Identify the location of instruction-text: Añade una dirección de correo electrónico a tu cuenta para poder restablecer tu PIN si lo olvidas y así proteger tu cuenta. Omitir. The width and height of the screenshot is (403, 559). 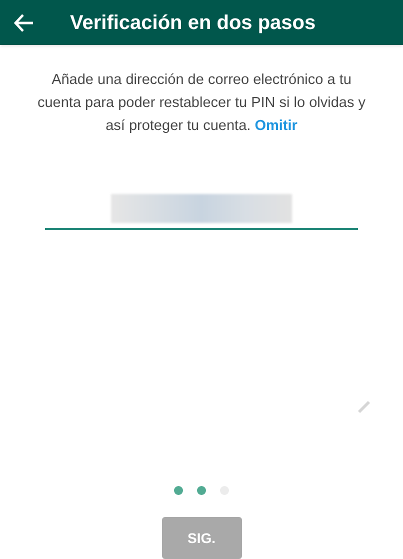
(201, 103).